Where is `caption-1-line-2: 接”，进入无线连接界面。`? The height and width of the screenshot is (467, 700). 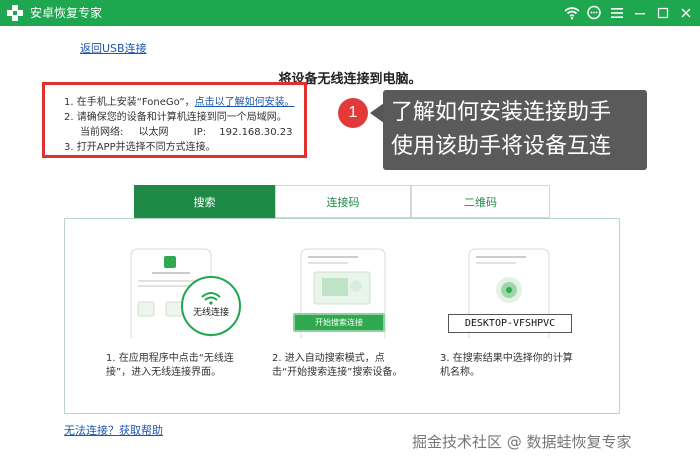
caption-1-line-2: 接”，进入无线连接界面。 is located at coordinates (164, 372).